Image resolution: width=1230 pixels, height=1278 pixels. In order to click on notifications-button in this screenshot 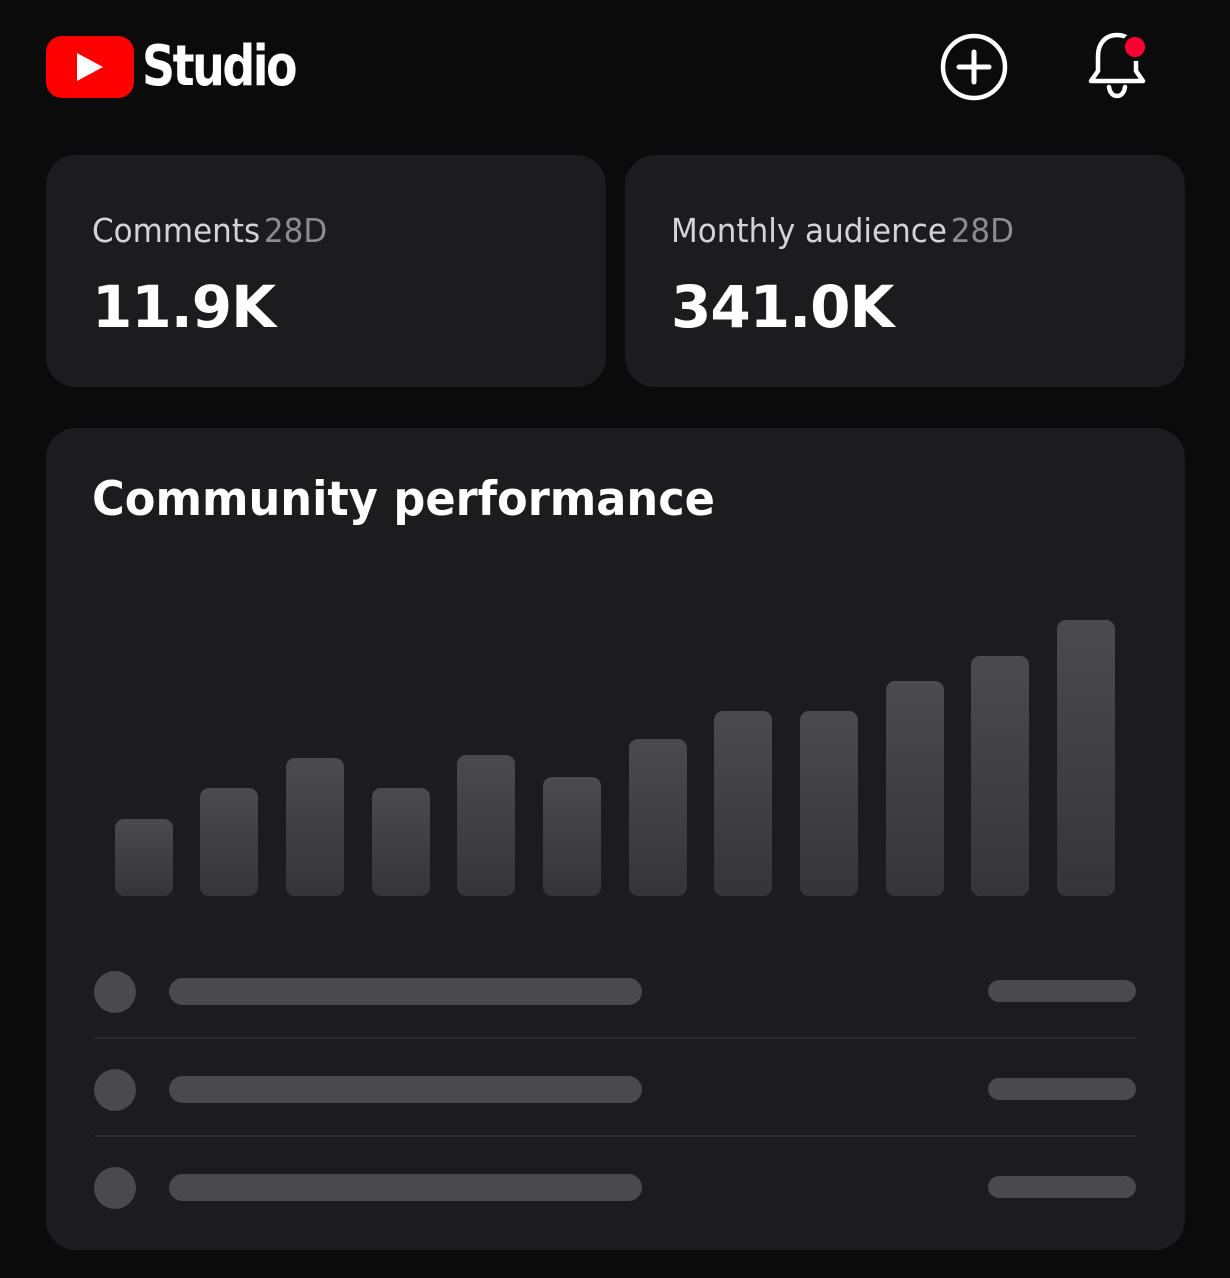, I will do `click(1117, 65)`.